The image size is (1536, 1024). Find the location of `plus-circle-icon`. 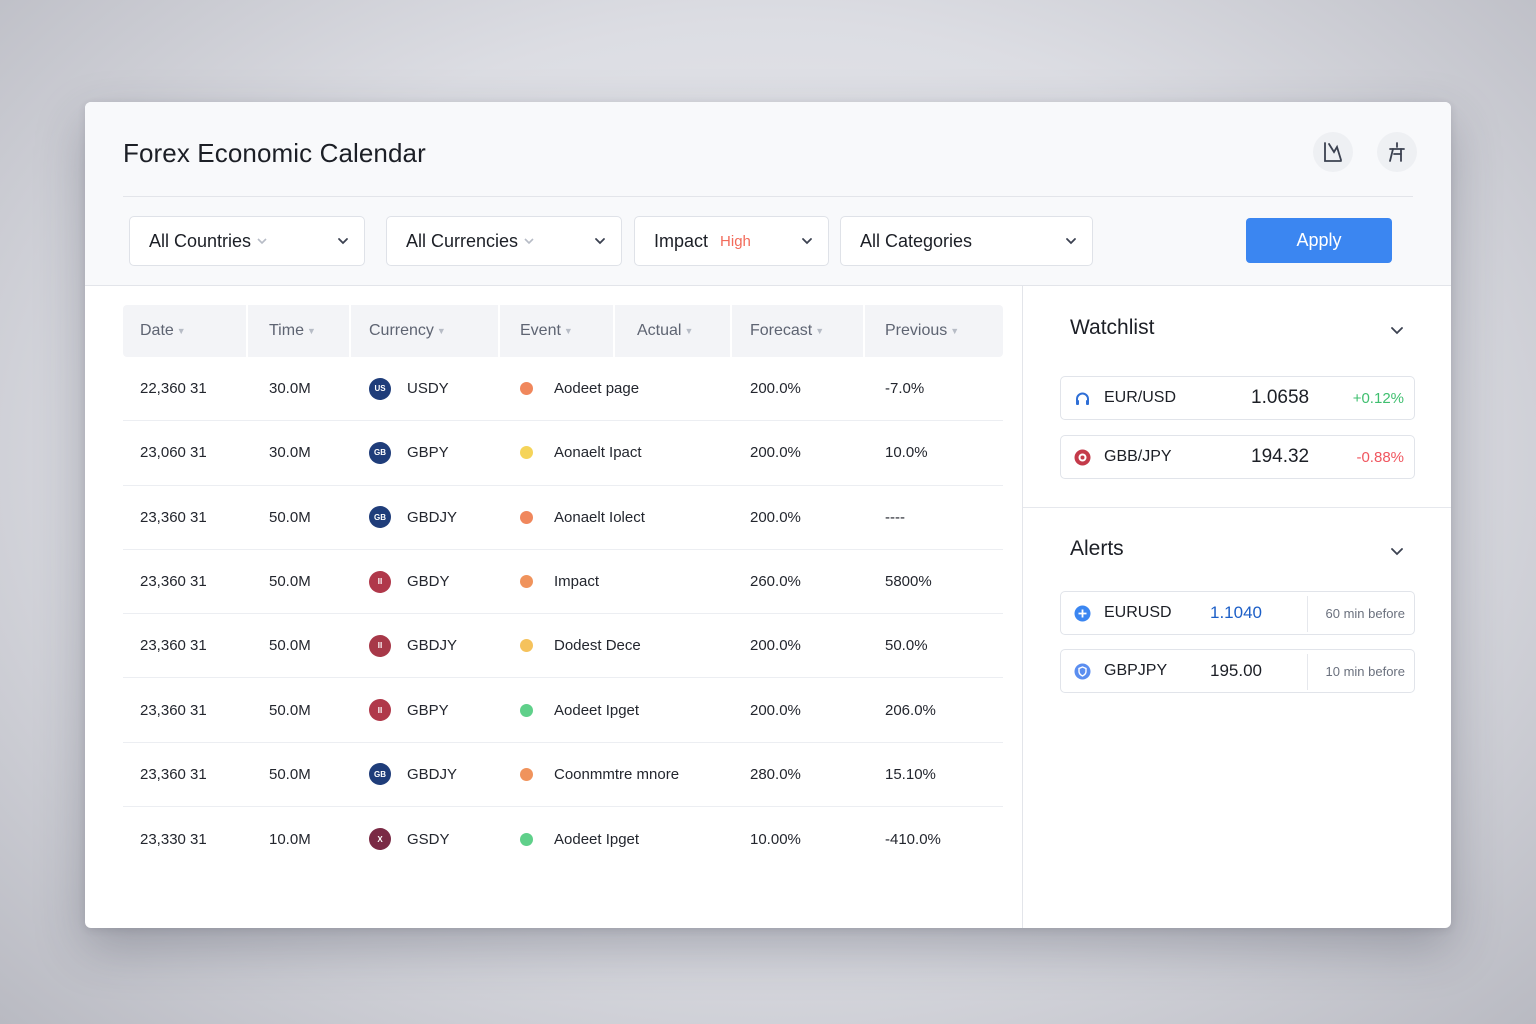

plus-circle-icon is located at coordinates (1082, 613).